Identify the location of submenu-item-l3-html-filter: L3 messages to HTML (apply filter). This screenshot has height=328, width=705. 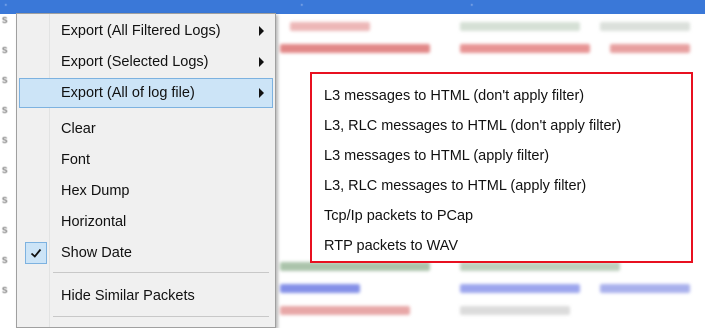
(436, 161).